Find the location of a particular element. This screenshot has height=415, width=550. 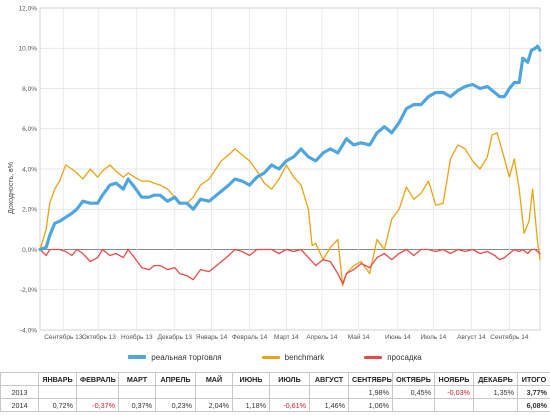

x-tick-label: Ноябрь 13 is located at coordinates (137, 337).